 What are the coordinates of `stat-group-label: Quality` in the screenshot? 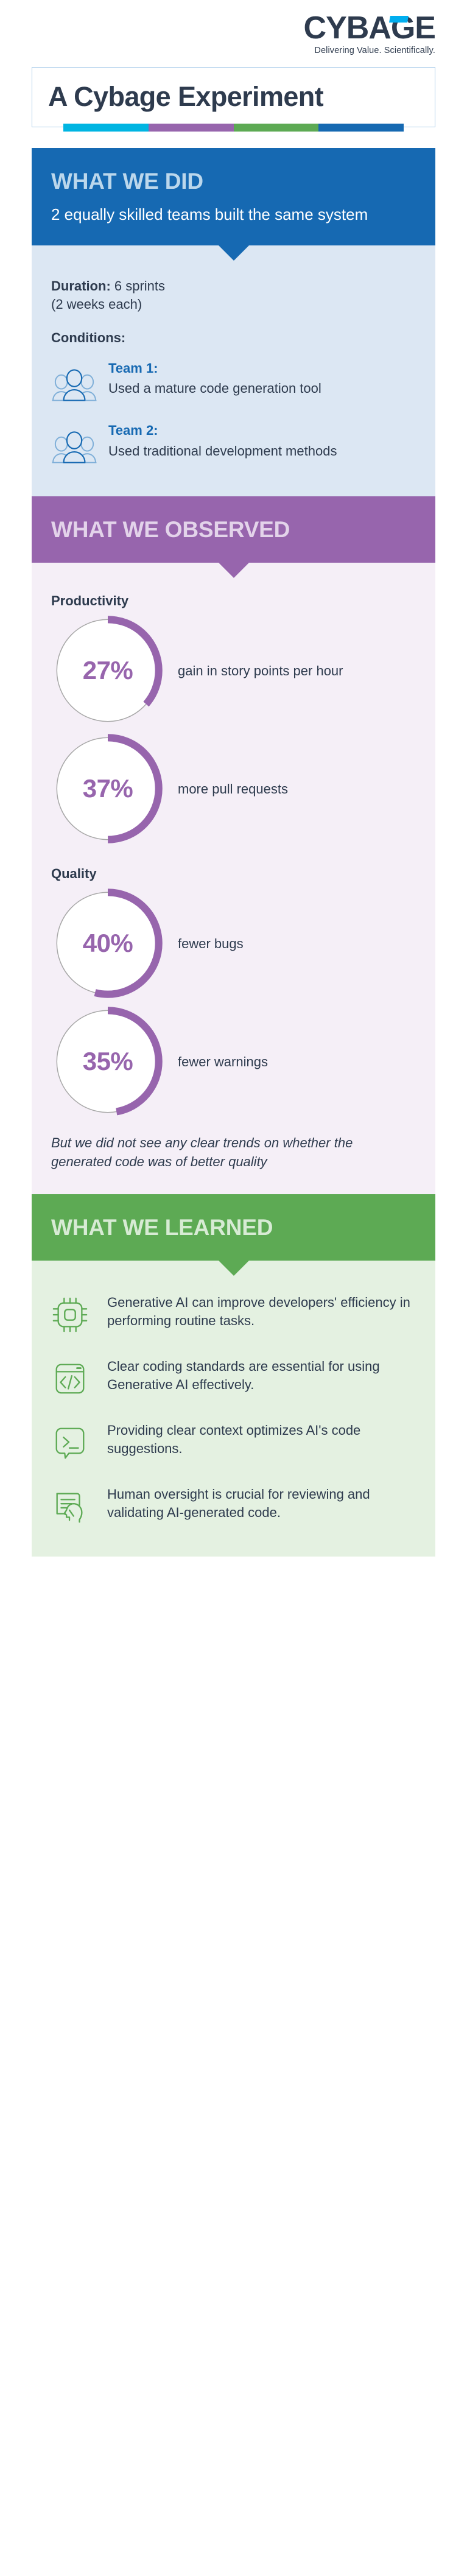 It's located at (74, 874).